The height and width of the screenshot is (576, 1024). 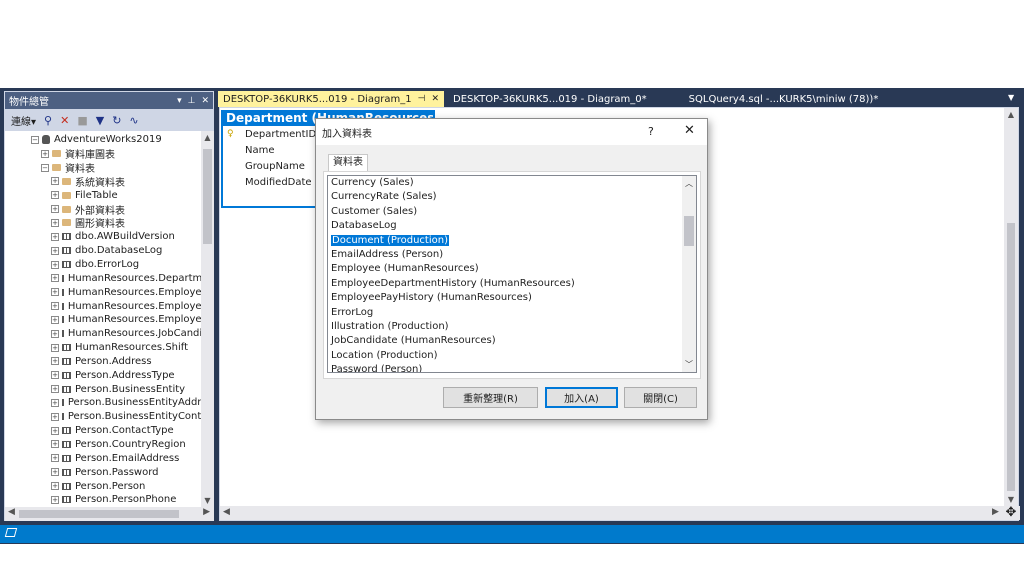 What do you see at coordinates (103, 195) in the screenshot?
I see `tree-node: + FileTable` at bounding box center [103, 195].